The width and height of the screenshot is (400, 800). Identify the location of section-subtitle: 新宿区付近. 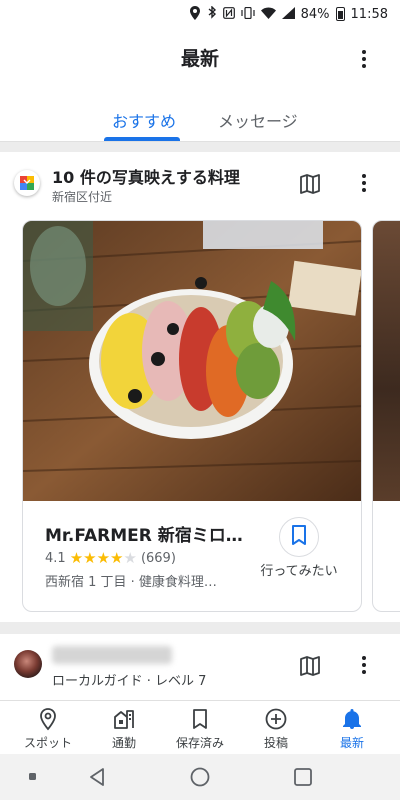
(82, 197).